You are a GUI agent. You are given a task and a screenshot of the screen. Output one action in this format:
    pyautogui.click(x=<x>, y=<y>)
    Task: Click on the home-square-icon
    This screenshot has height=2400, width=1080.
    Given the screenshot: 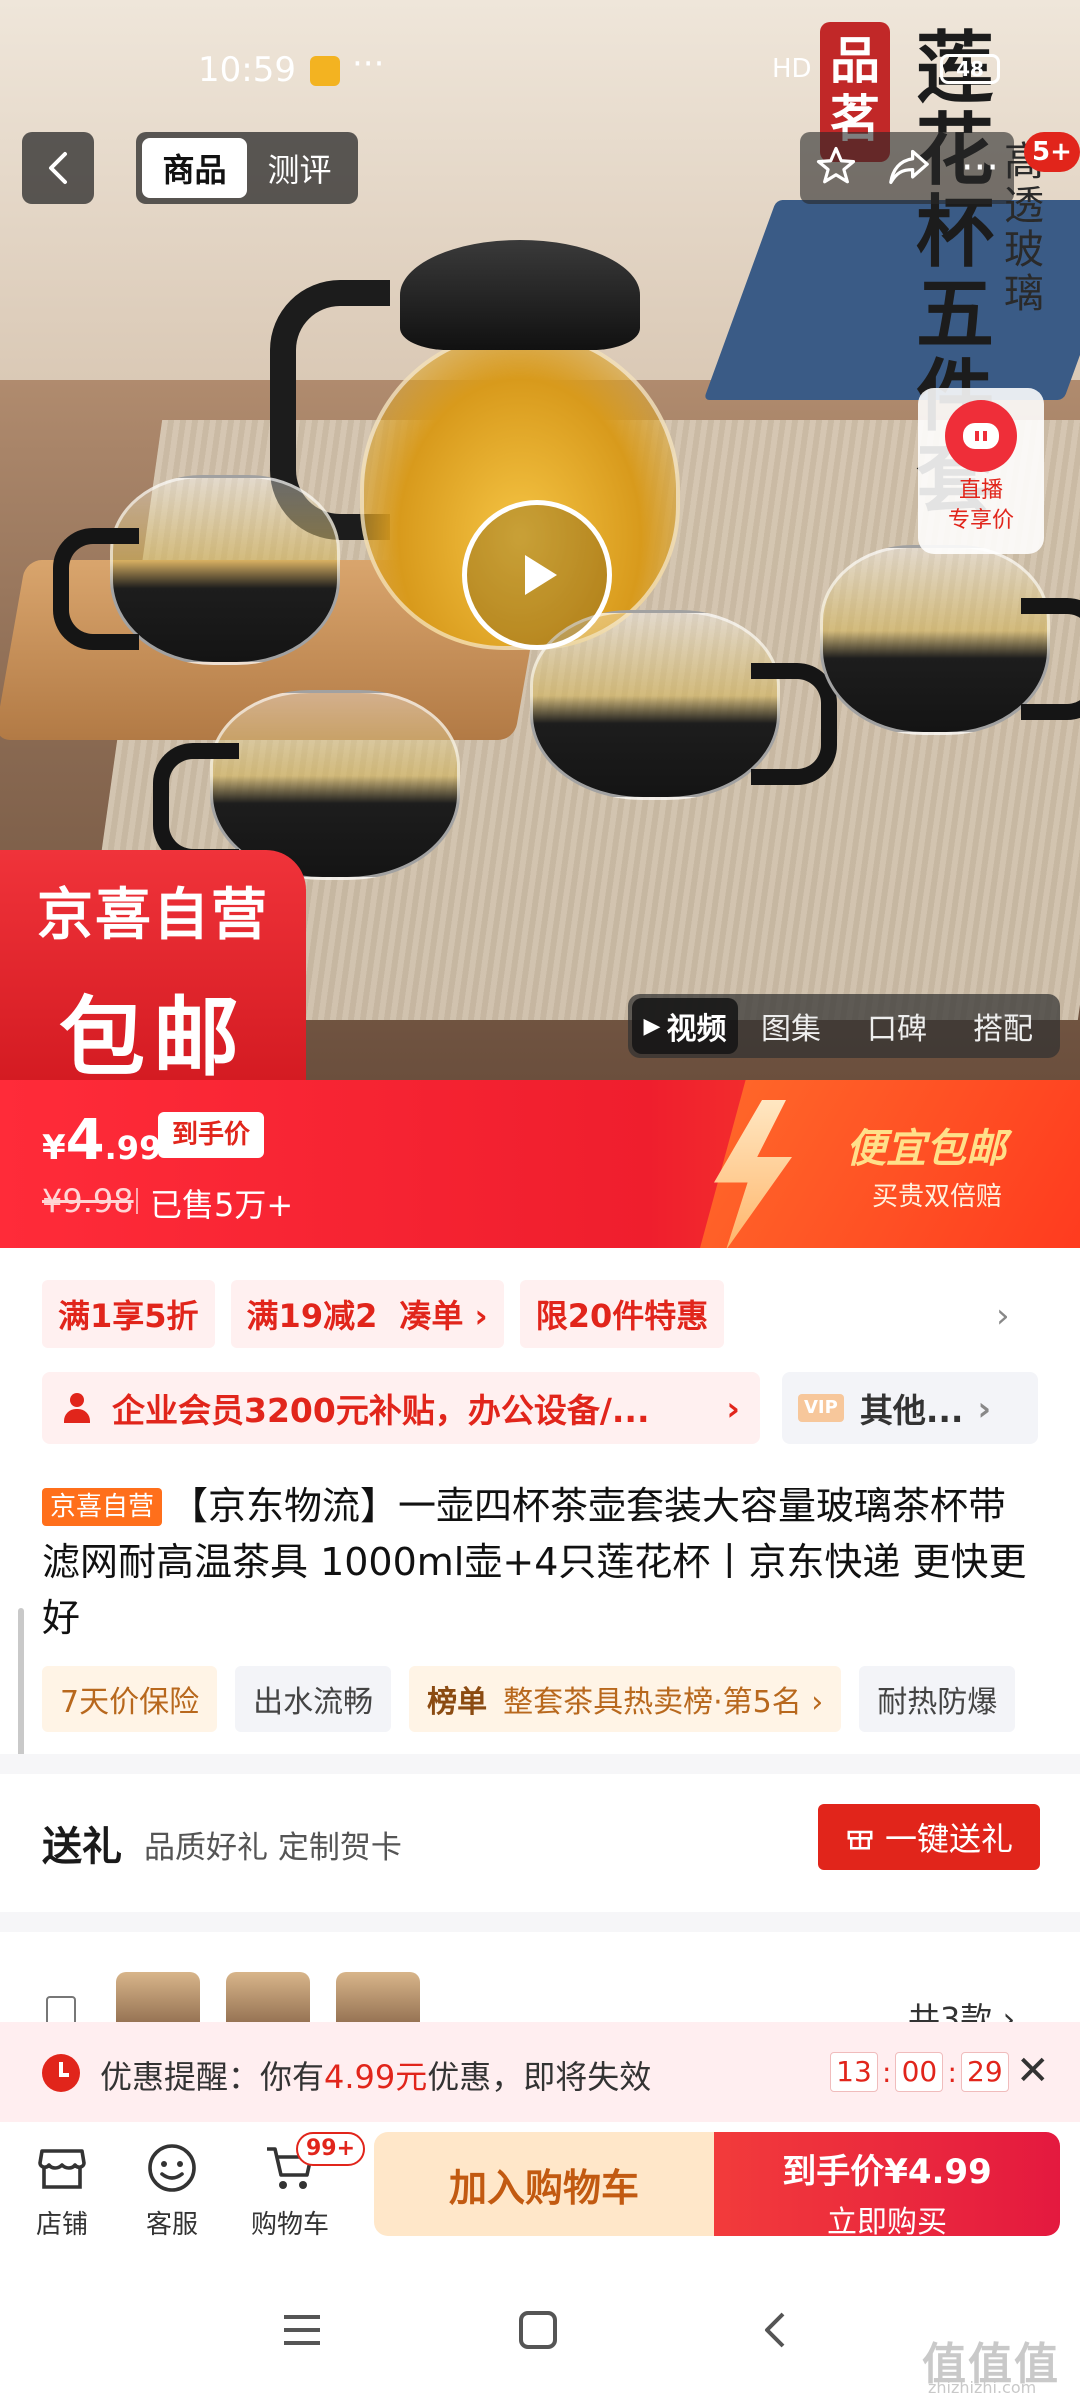 What is the action you would take?
    pyautogui.click(x=538, y=2330)
    